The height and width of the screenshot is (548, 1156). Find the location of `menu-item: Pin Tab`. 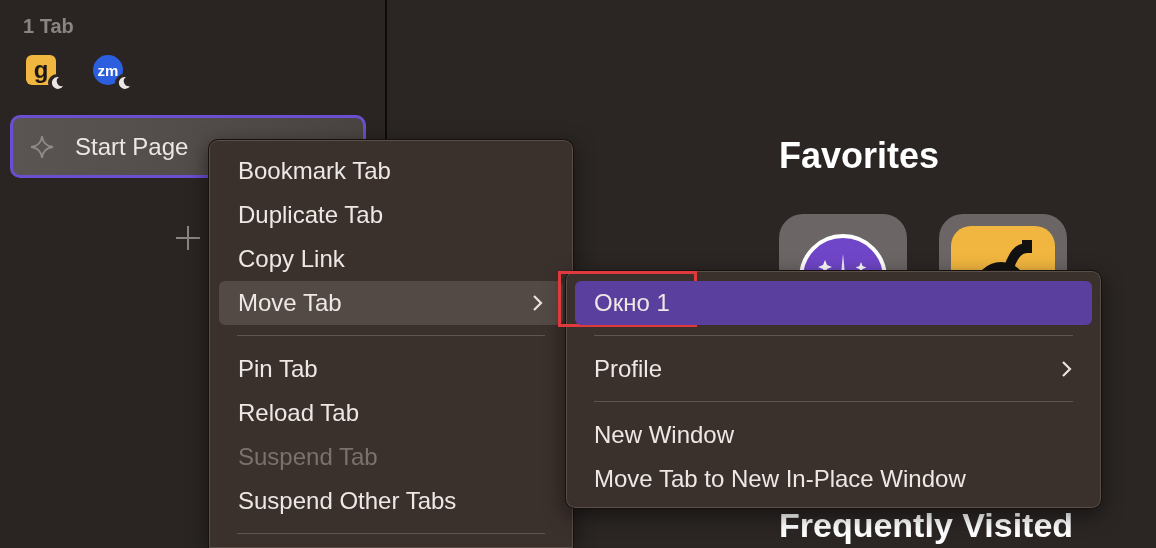

menu-item: Pin Tab is located at coordinates (391, 369).